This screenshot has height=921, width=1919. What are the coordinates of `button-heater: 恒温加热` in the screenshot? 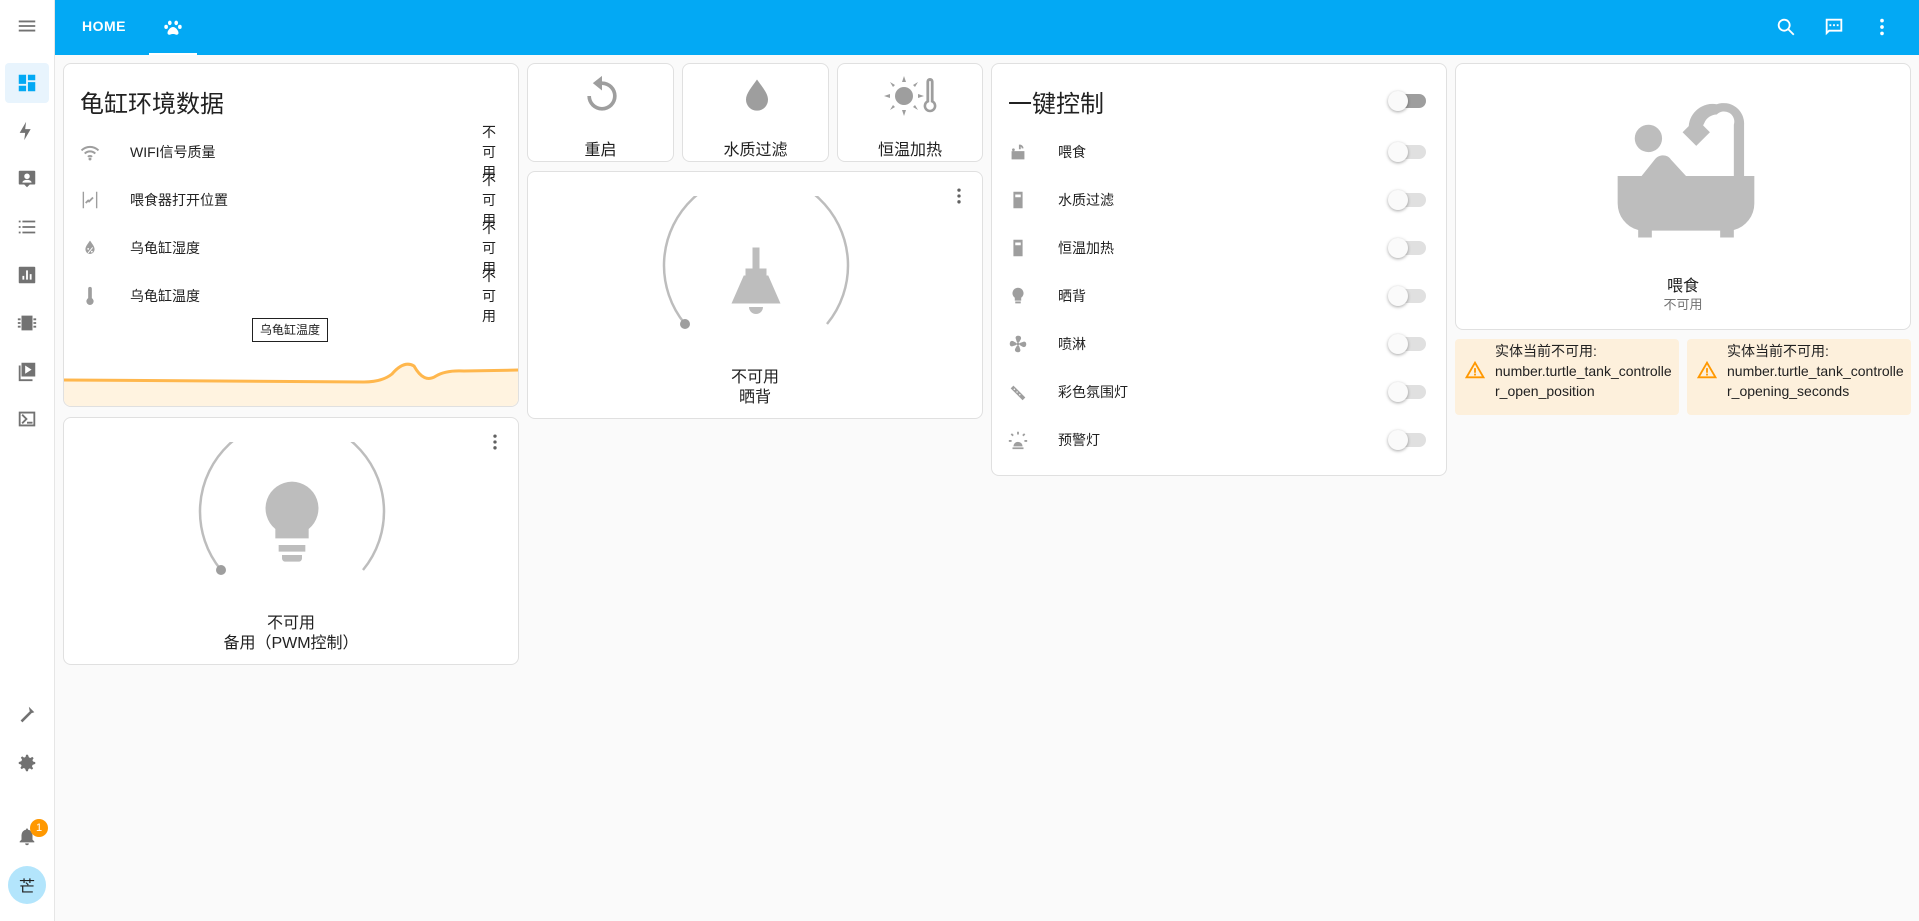 It's located at (910, 112).